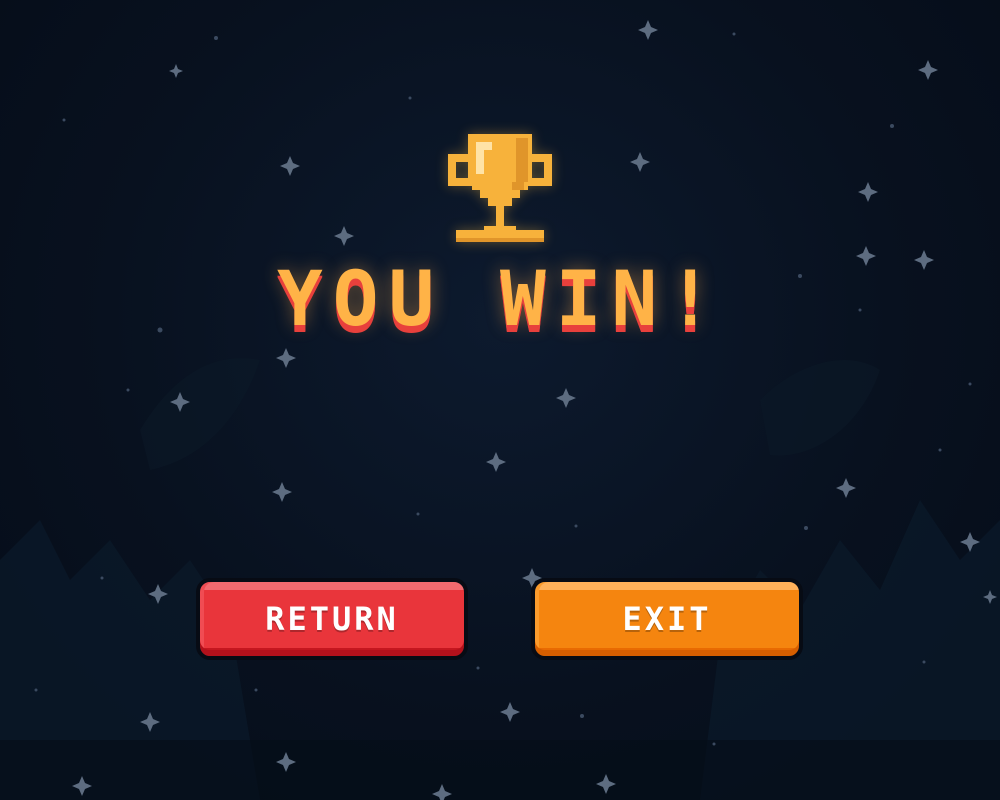 The image size is (1000, 800). What do you see at coordinates (500, 188) in the screenshot?
I see `trophy-icon` at bounding box center [500, 188].